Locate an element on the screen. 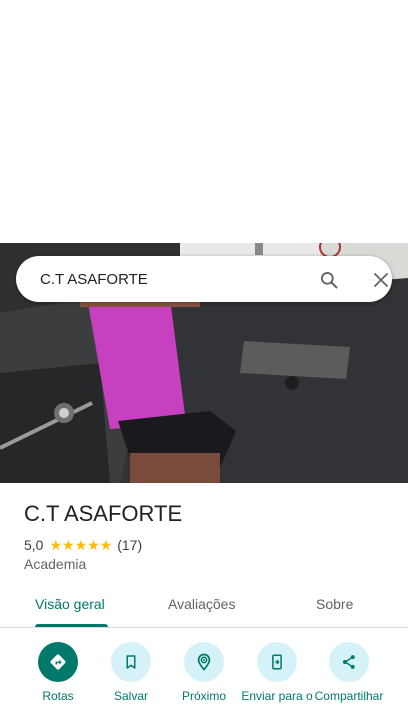  tab-indicator is located at coordinates (71, 625).